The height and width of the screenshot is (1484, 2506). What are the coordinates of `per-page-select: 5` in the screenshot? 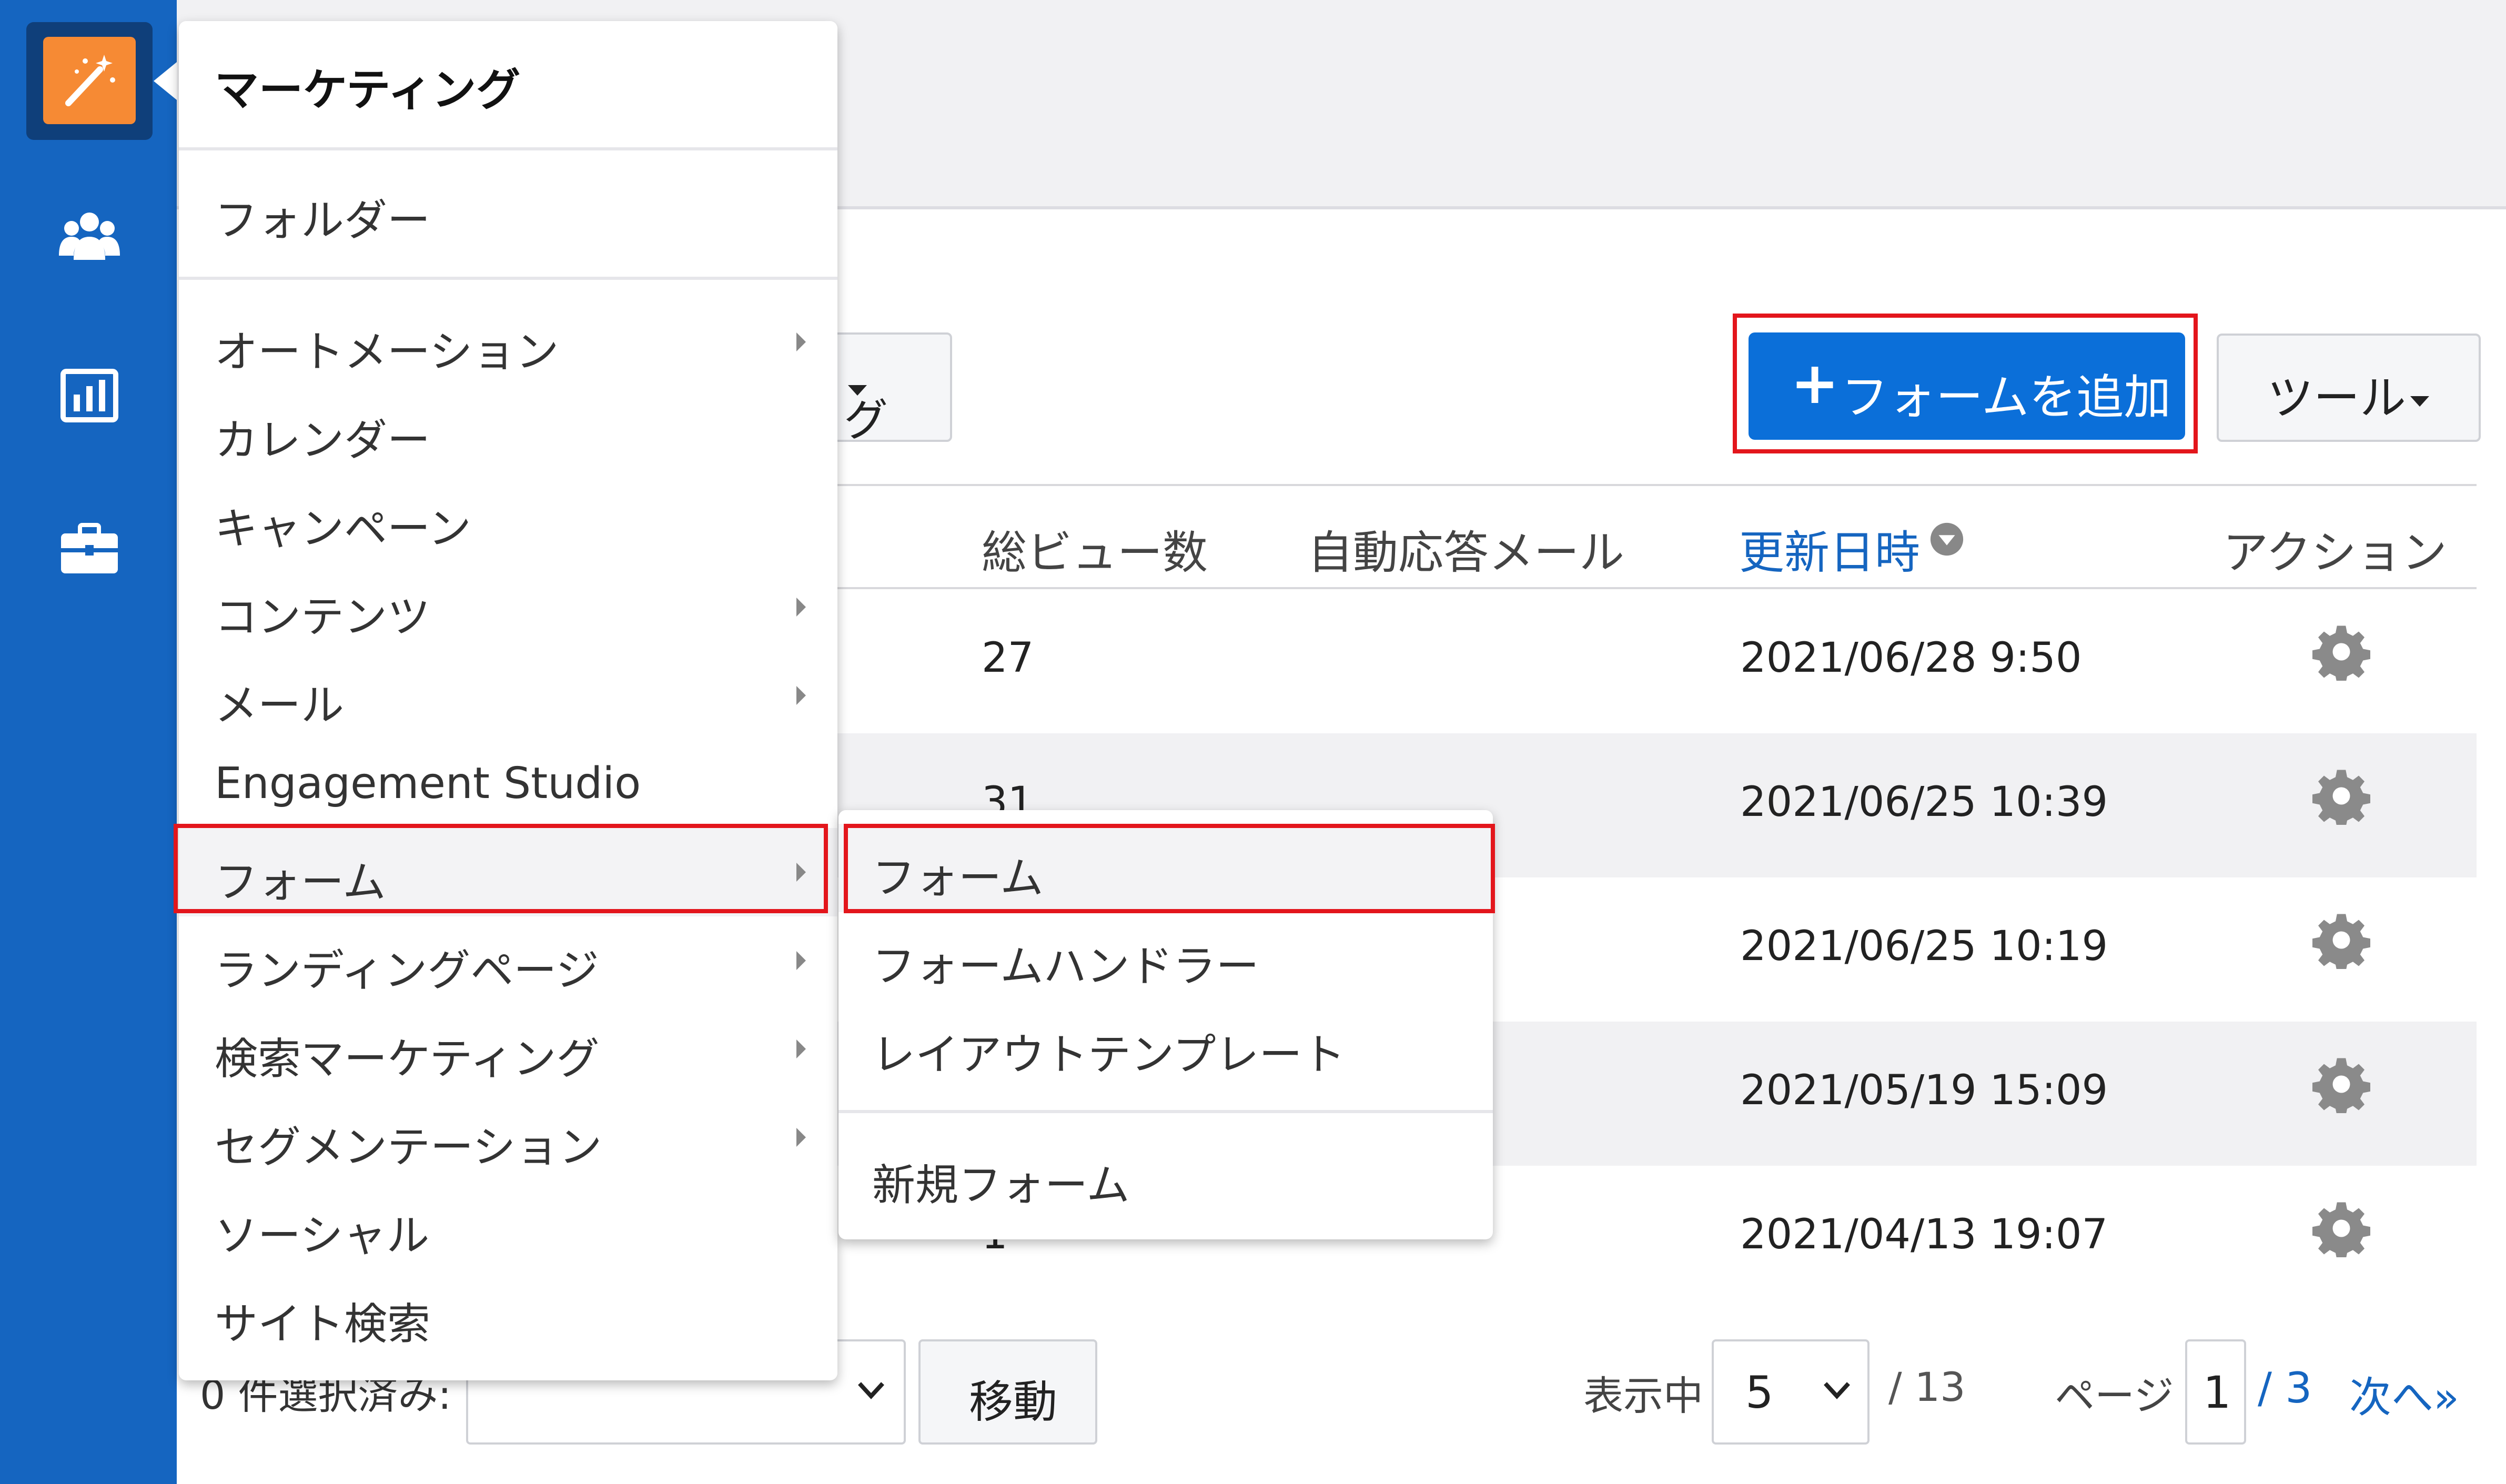 It's located at (1791, 1392).